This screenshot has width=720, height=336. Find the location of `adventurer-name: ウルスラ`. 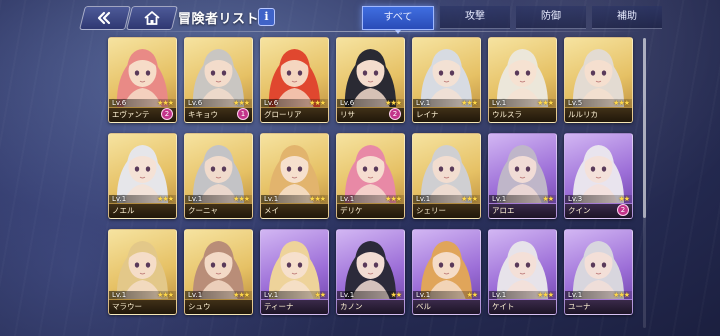

adventurer-name: ウルスラ is located at coordinates (507, 114).